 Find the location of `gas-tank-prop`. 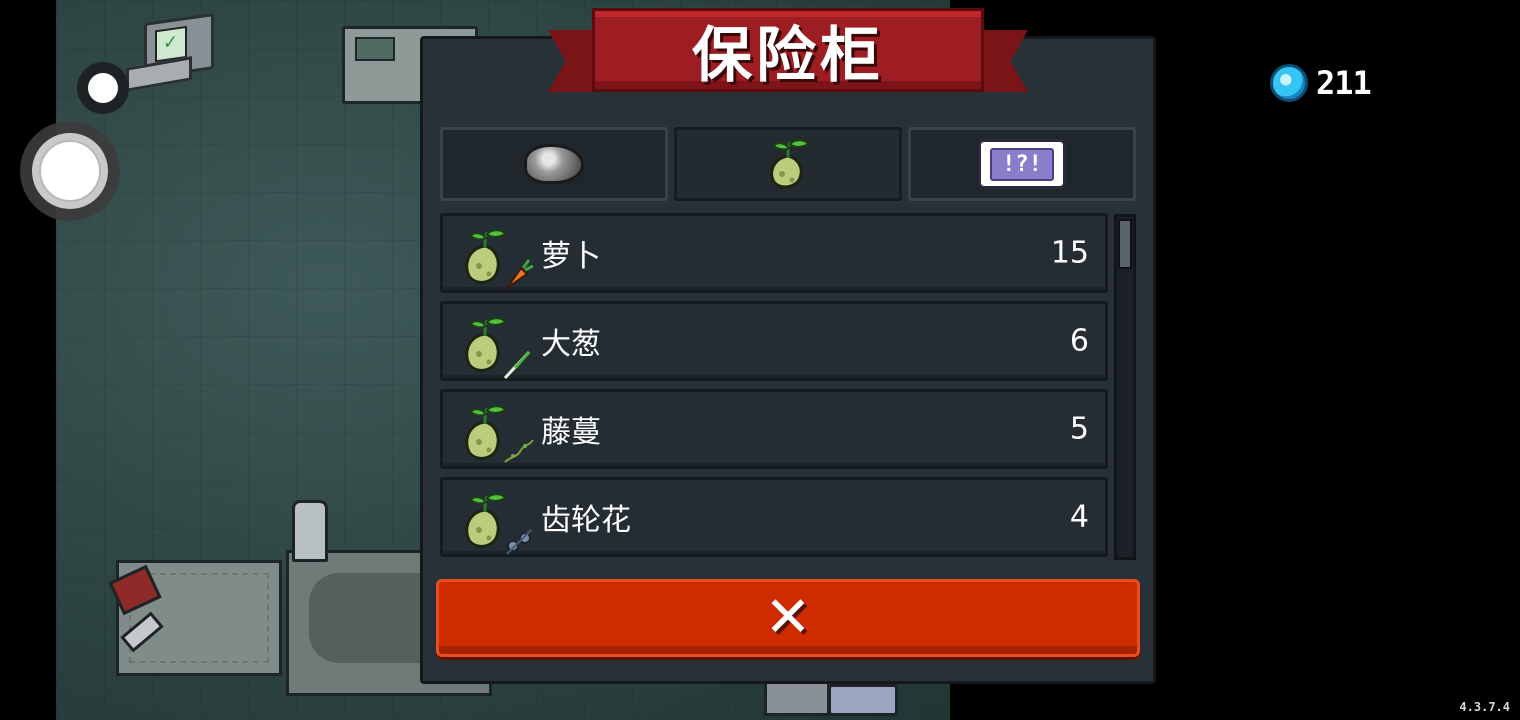

gas-tank-prop is located at coordinates (310, 531).